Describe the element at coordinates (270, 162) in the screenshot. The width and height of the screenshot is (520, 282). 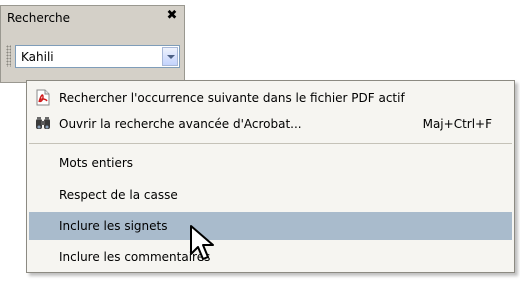
I see `menu-item-whole-words: Mots entiers` at that location.